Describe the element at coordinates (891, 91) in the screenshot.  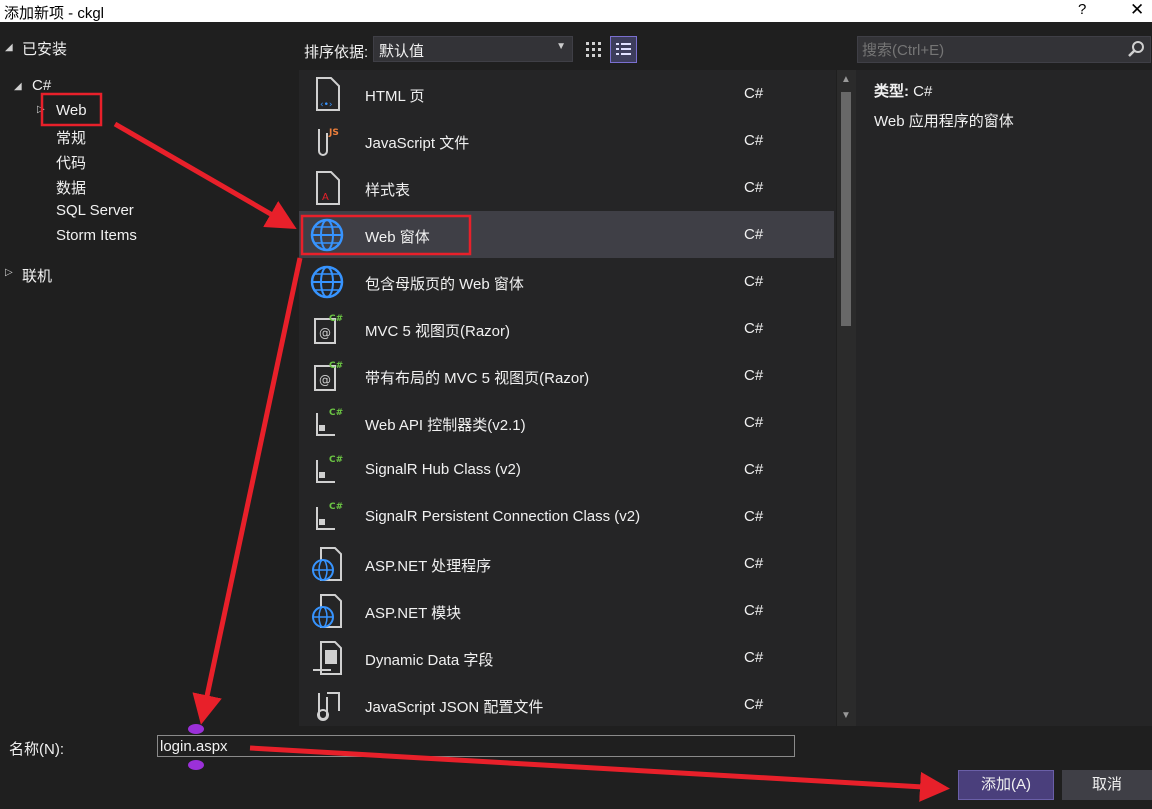
I see `detail-type-label: 类型:` at that location.